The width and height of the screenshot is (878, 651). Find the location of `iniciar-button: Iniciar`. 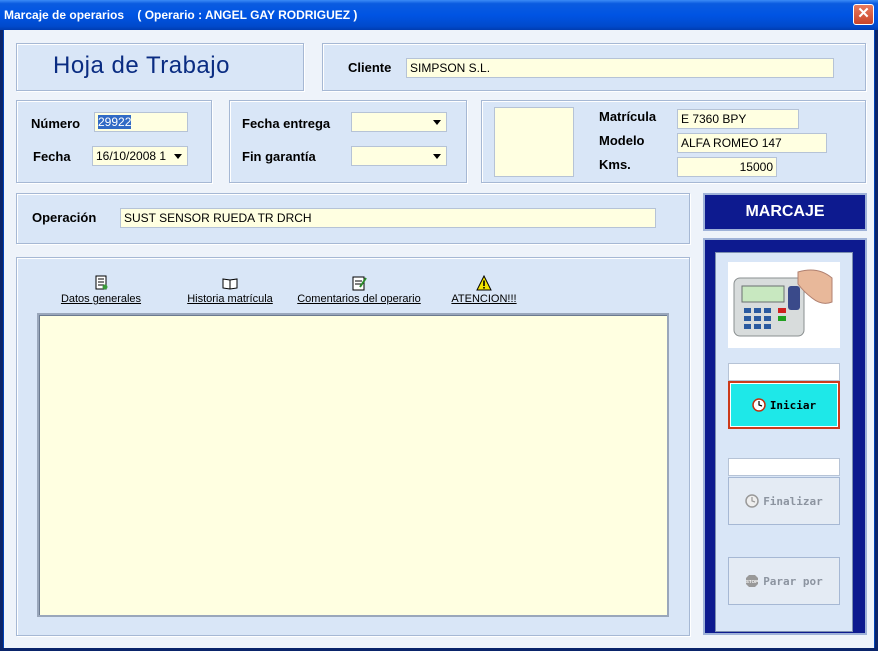

iniciar-button: Iniciar is located at coordinates (784, 405).